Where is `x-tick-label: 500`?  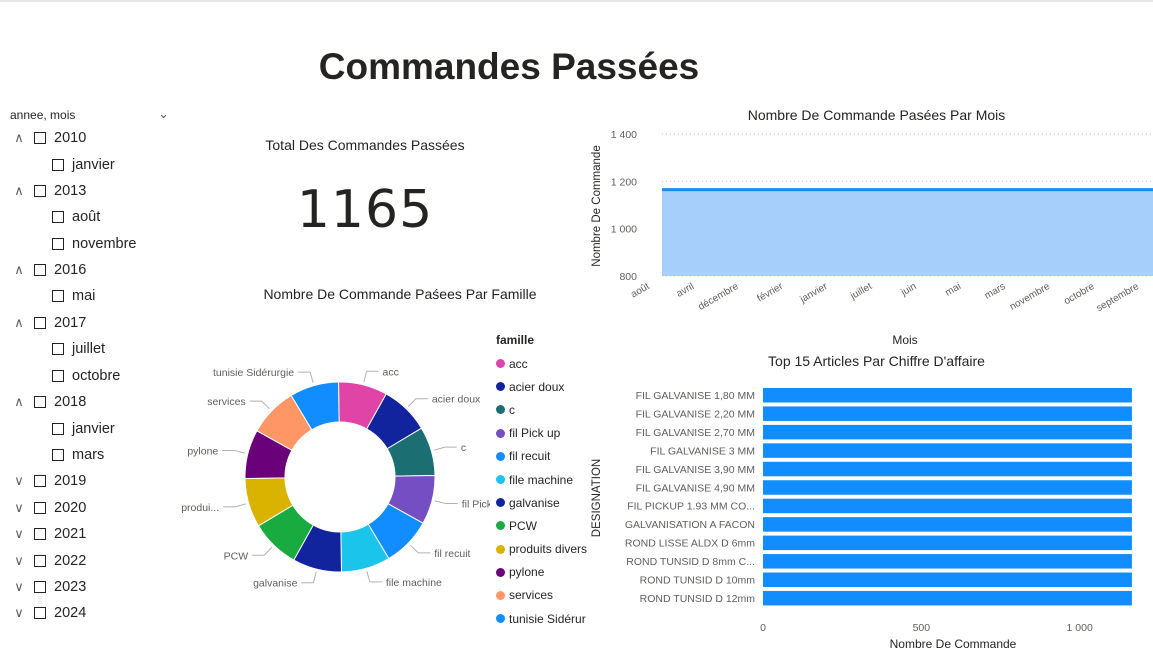
x-tick-label: 500 is located at coordinates (922, 628).